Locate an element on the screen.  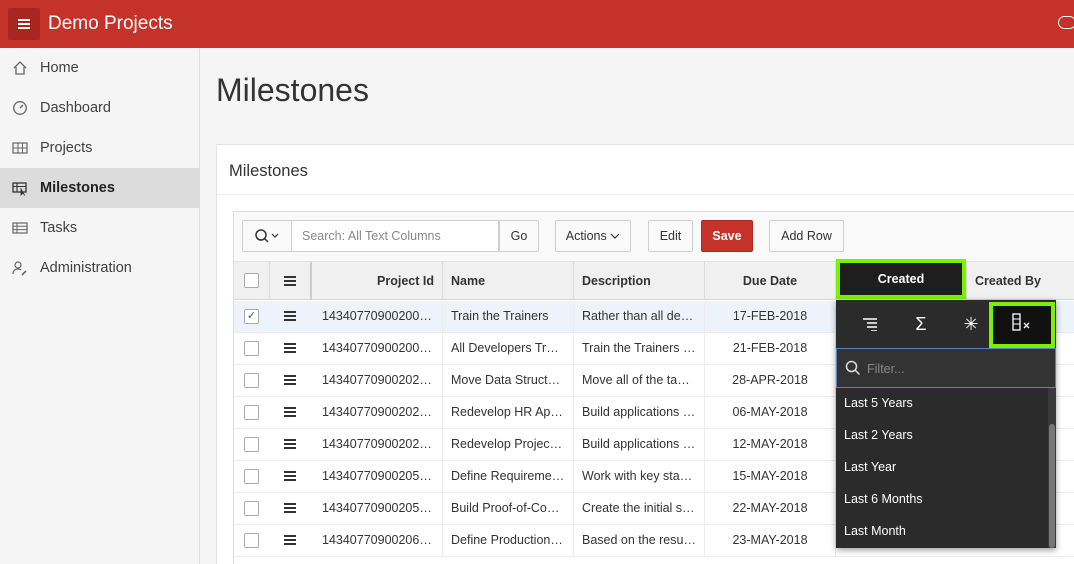
chevron-down-icon is located at coordinates (615, 236).